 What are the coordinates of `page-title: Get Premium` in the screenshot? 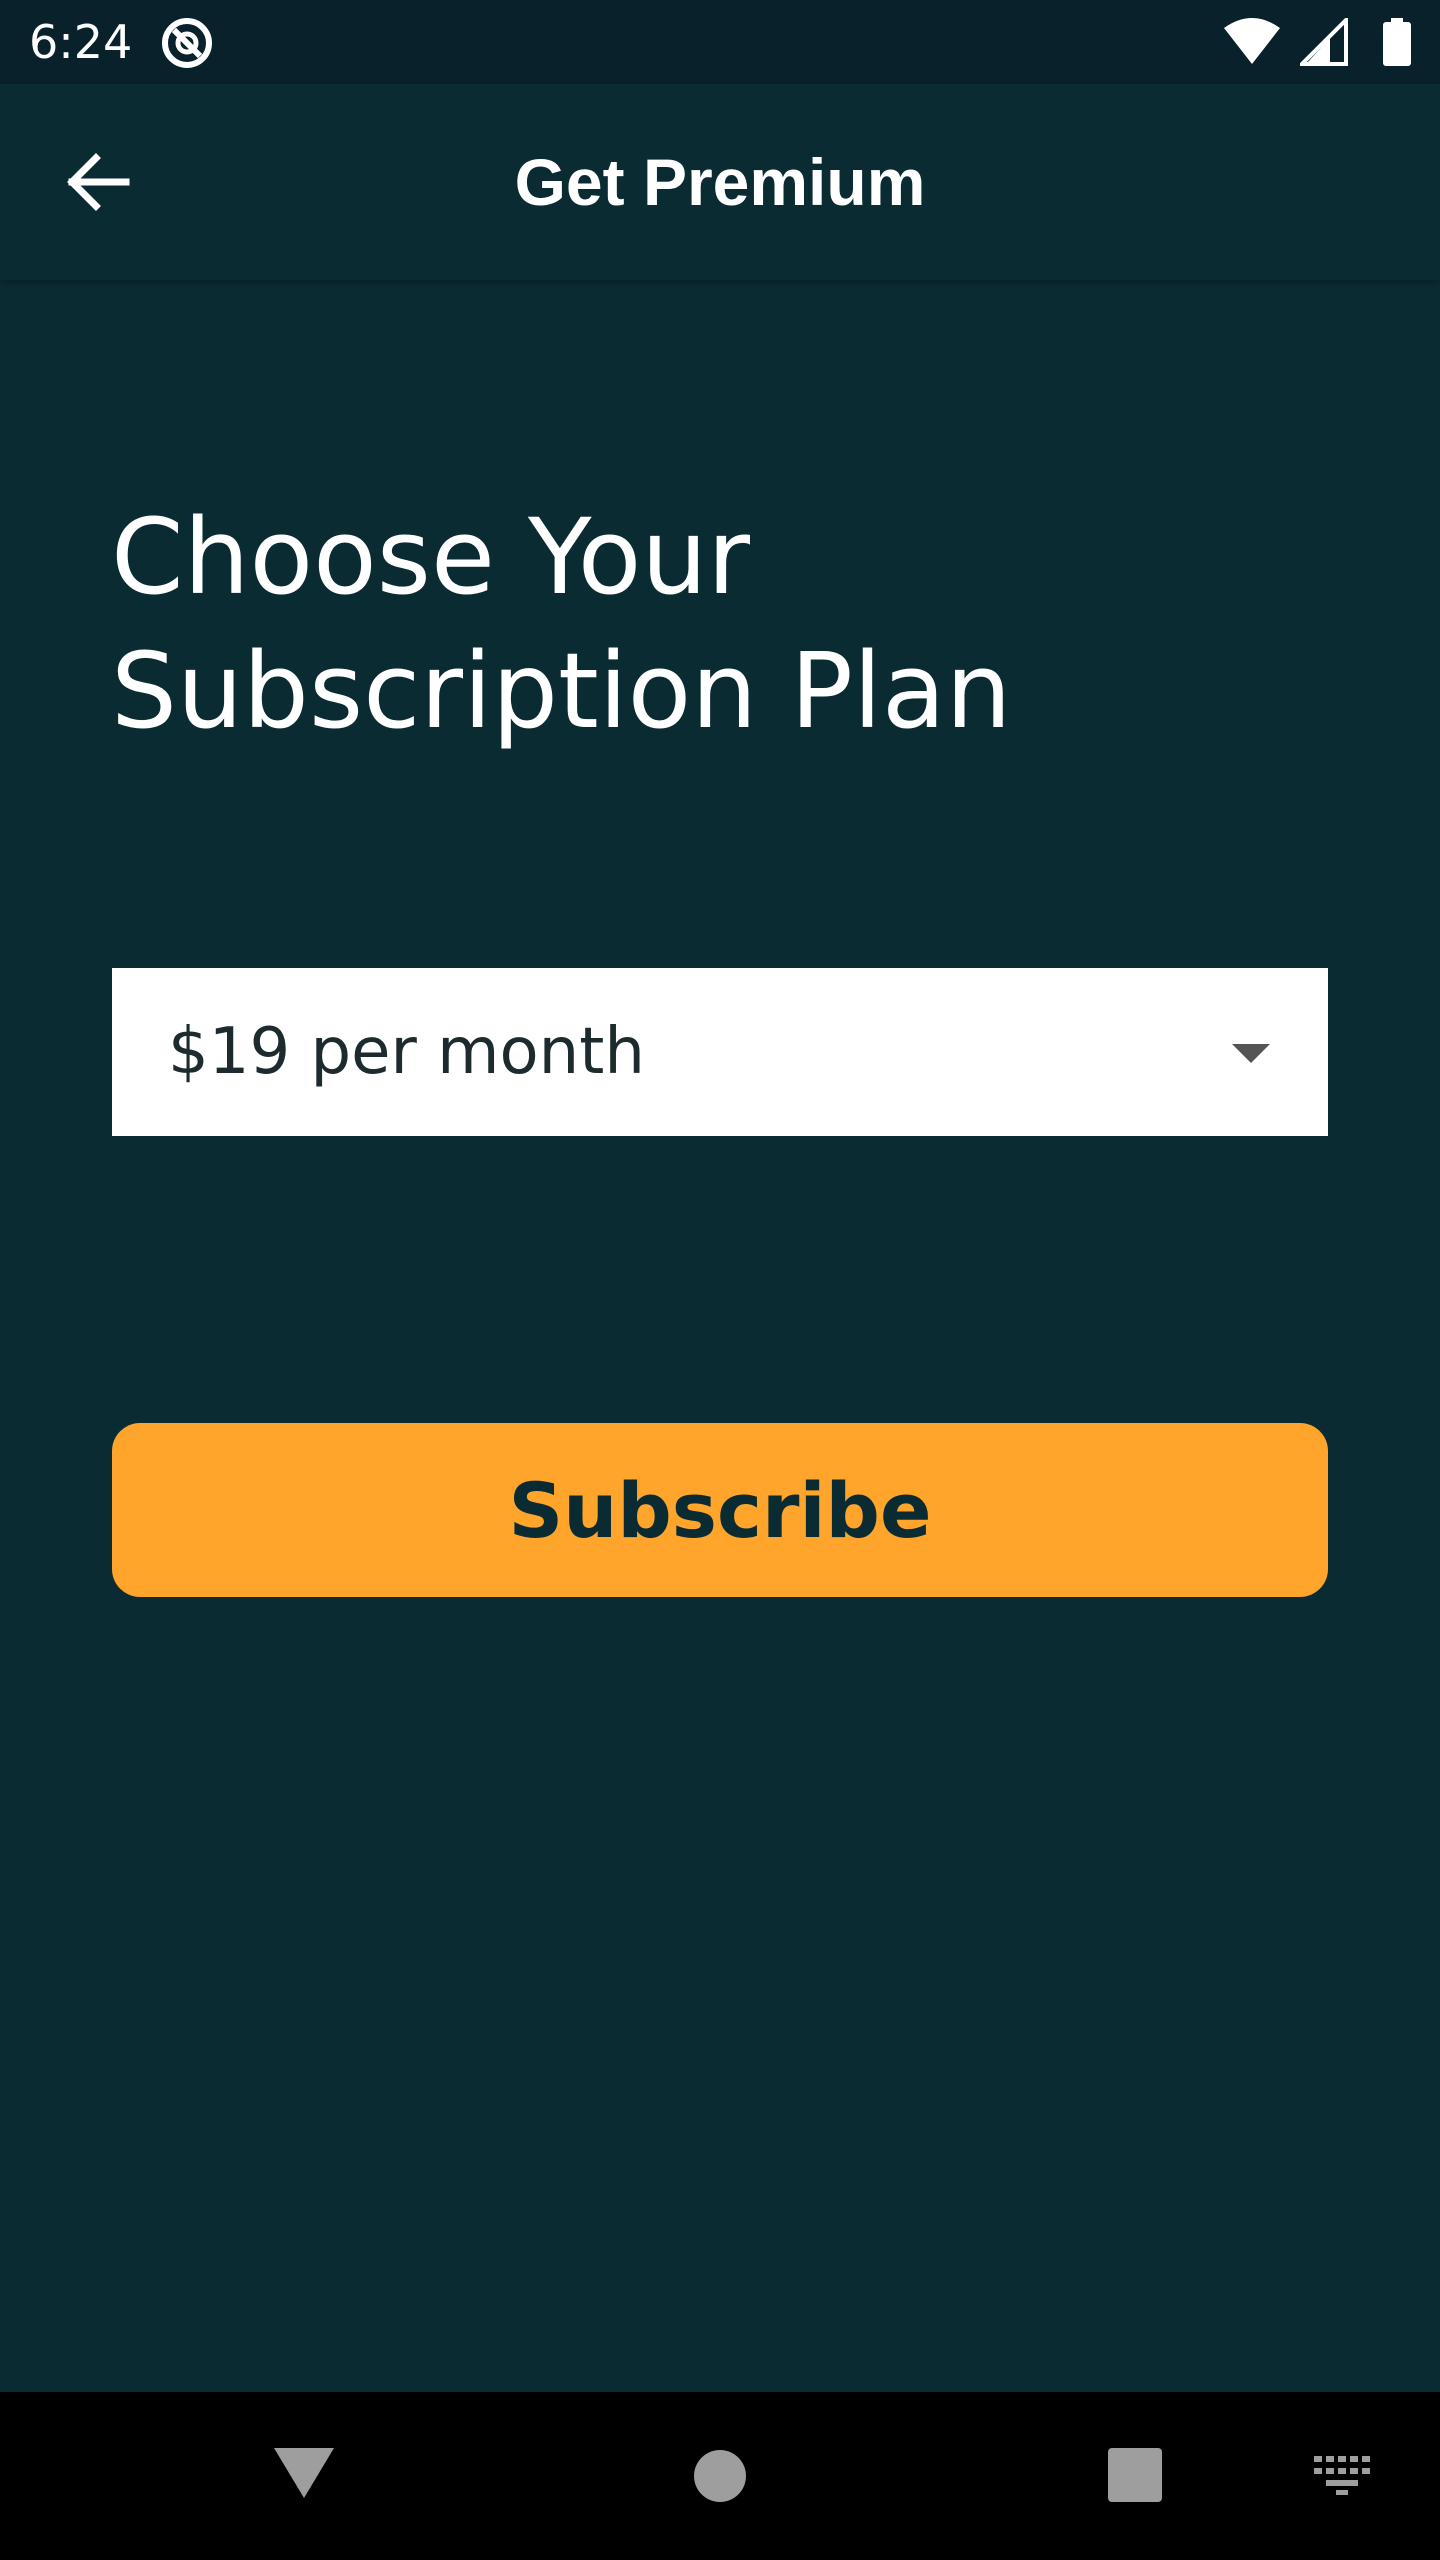 It's located at (720, 182).